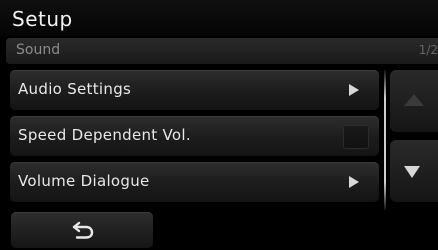  I want to click on menu-item-label: Speed Dependent Vol., so click(104, 135).